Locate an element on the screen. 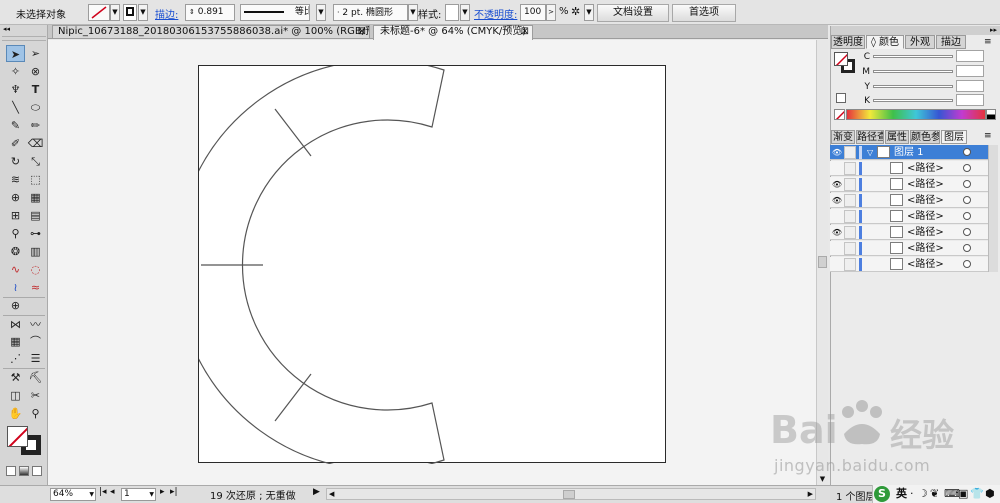  crosshair-tool-icon: ⊕ is located at coordinates (15, 305).